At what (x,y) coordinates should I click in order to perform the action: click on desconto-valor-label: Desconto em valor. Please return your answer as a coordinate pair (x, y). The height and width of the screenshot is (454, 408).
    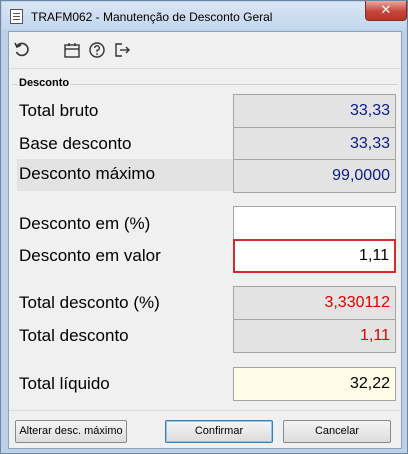
    Looking at the image, I should click on (90, 255).